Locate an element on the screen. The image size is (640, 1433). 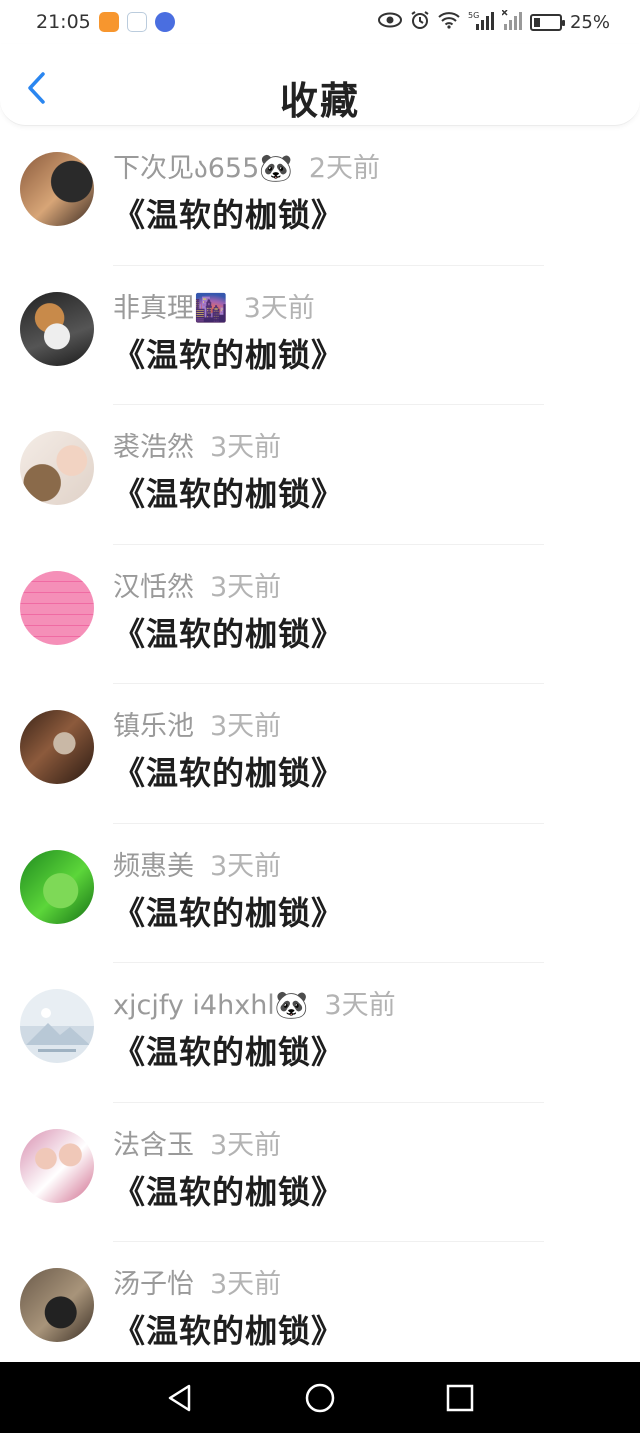
system-nav-bar is located at coordinates (320, 1397).